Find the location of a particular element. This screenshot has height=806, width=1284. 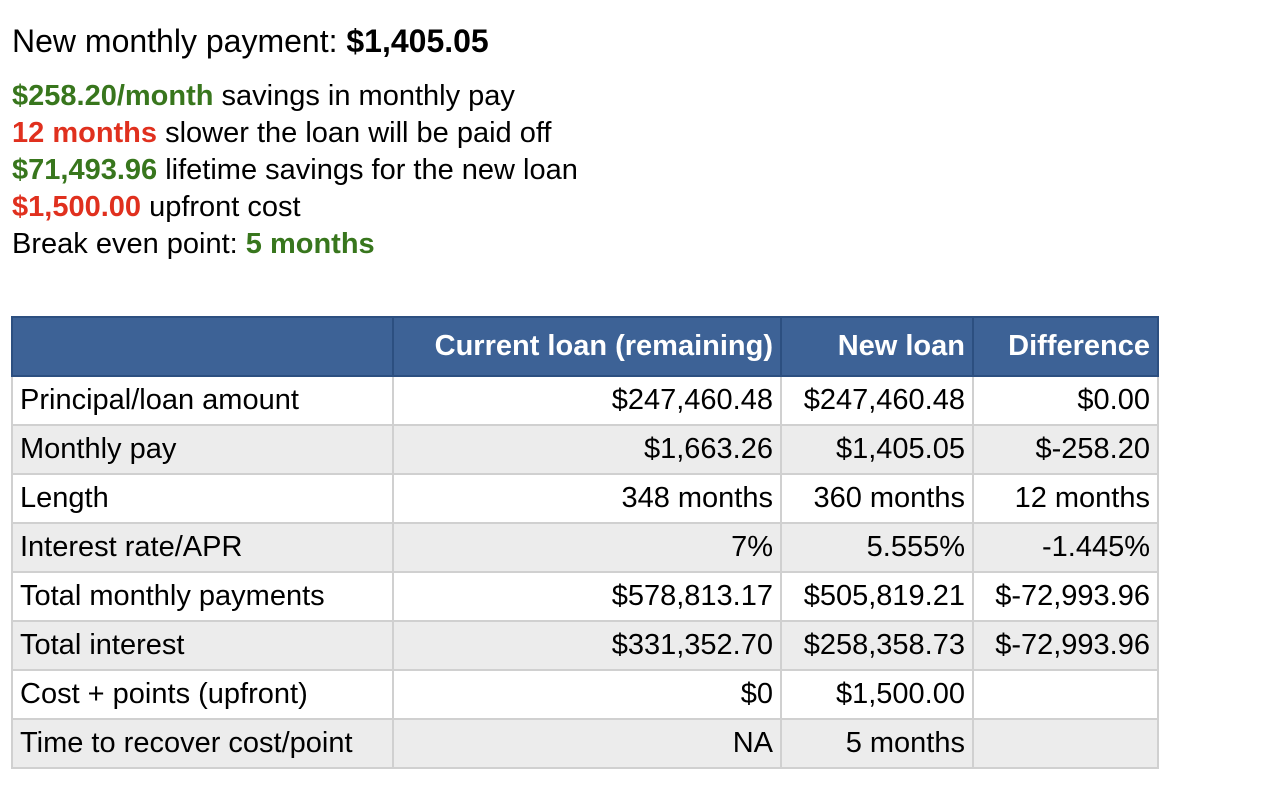

current-loan-cell: $1,663.26 is located at coordinates (587, 449).